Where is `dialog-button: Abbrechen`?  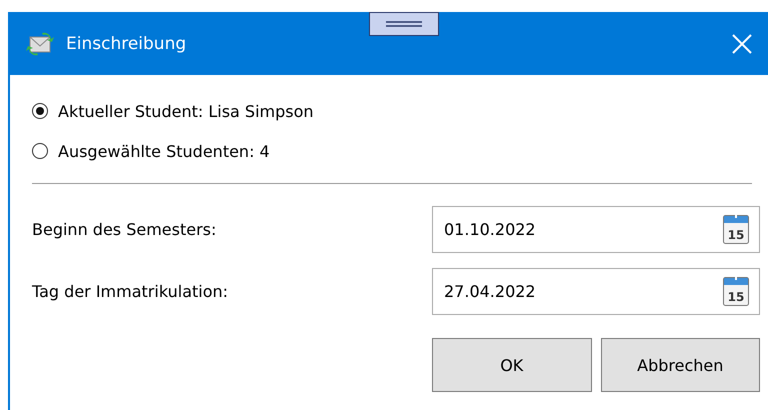 dialog-button: Abbrechen is located at coordinates (680, 365).